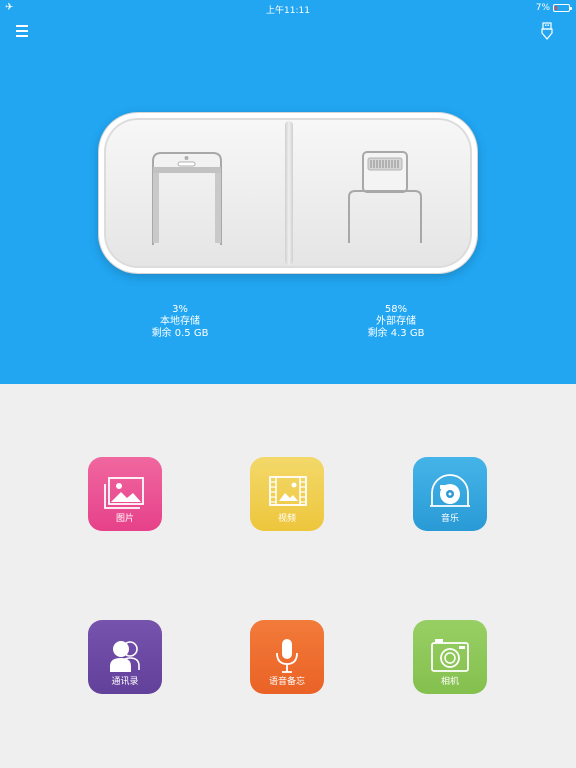 The image size is (576, 768). Describe the element at coordinates (22, 26) in the screenshot. I see `menu-icon` at that location.